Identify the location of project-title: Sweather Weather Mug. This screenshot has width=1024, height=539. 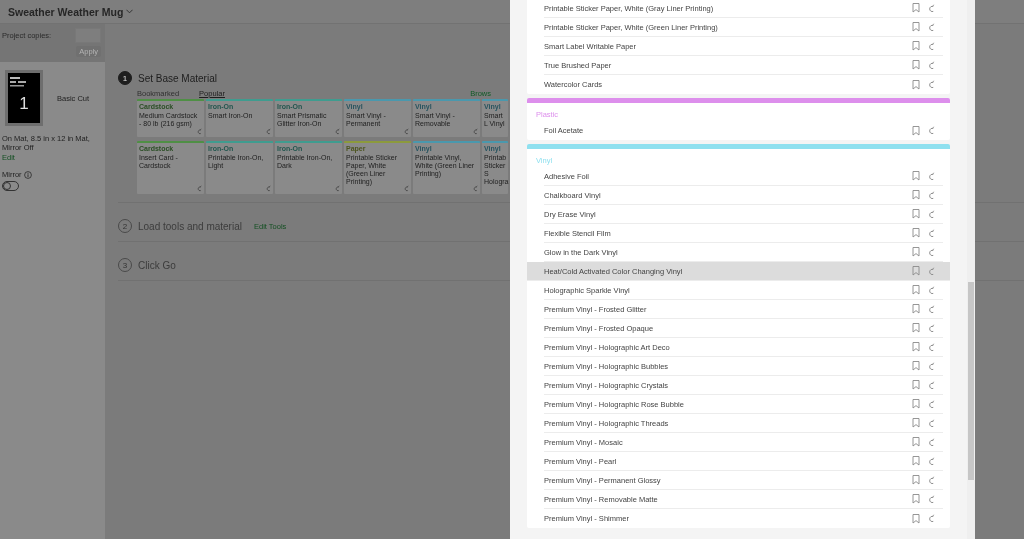
(66, 11).